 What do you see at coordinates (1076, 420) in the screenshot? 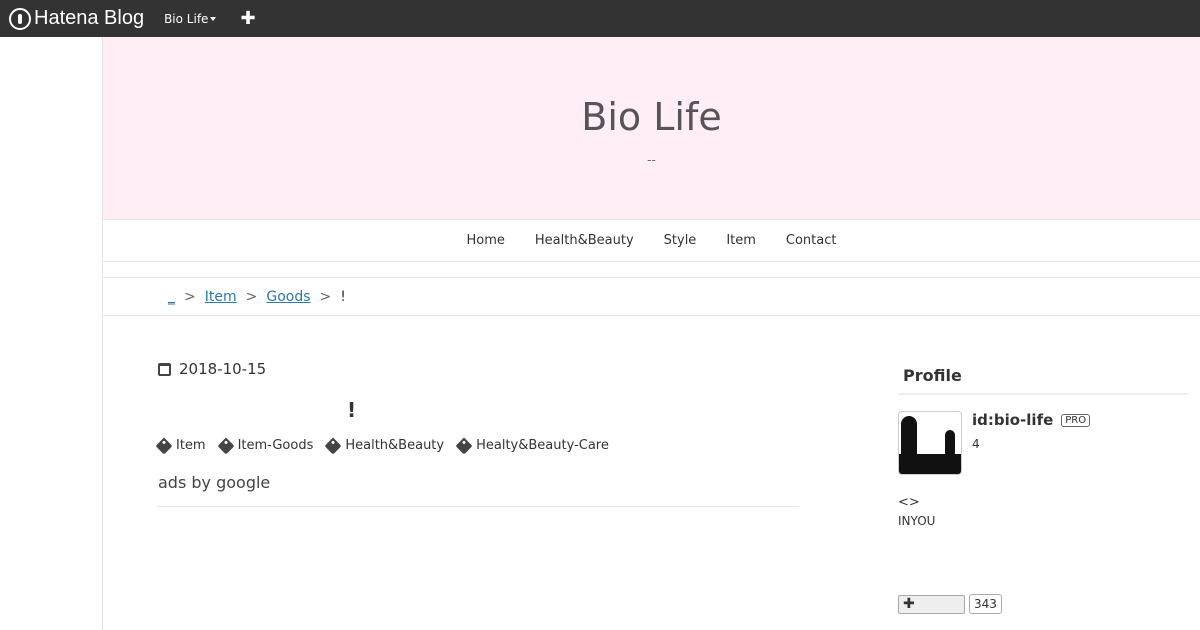
I see `pro-badge: PRO` at bounding box center [1076, 420].